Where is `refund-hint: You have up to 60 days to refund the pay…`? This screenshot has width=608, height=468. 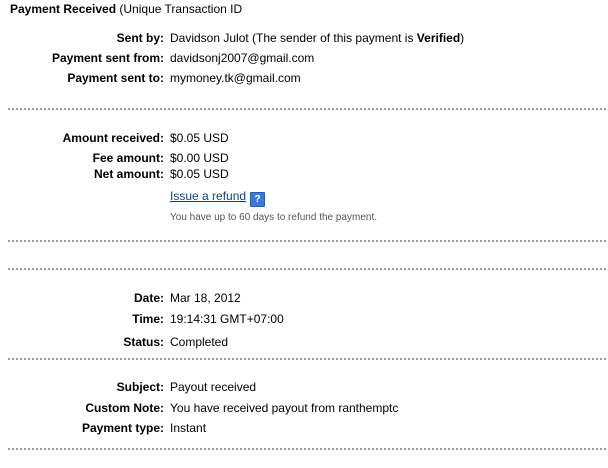
refund-hint: You have up to 60 days to refund the pay… is located at coordinates (274, 217).